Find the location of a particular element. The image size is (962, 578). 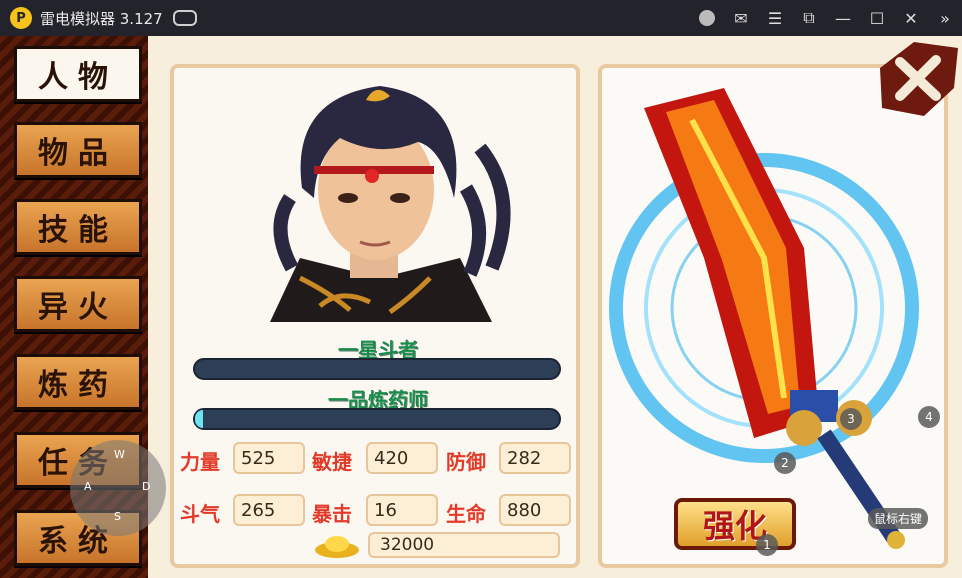

gold-amount: 32000 is located at coordinates (464, 545).